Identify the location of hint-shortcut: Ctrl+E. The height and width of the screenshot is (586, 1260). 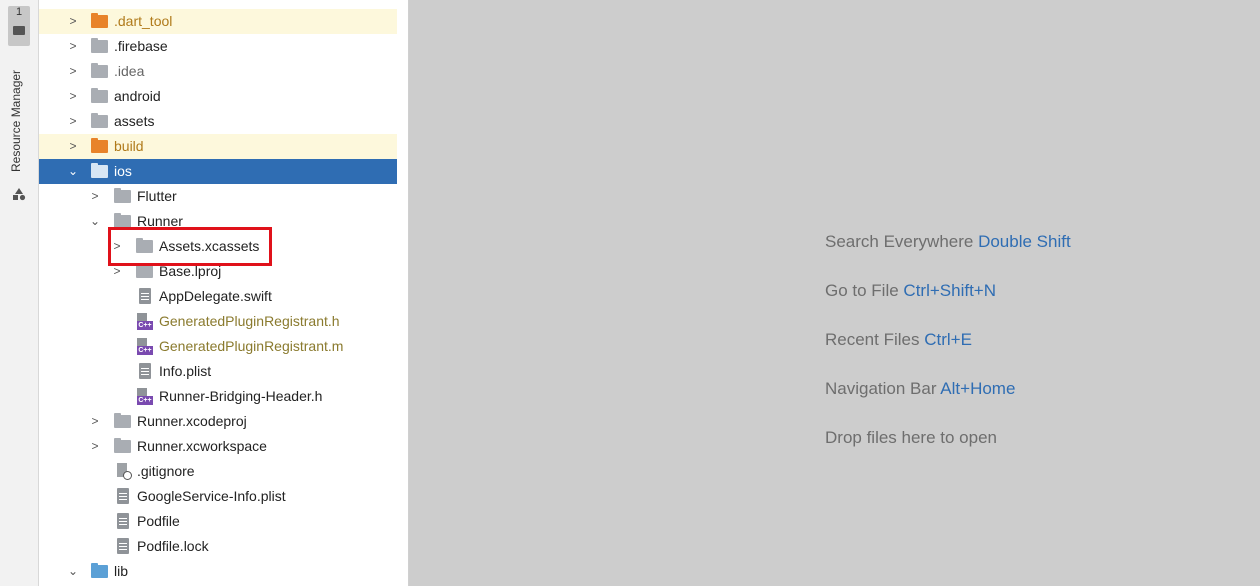
(948, 339).